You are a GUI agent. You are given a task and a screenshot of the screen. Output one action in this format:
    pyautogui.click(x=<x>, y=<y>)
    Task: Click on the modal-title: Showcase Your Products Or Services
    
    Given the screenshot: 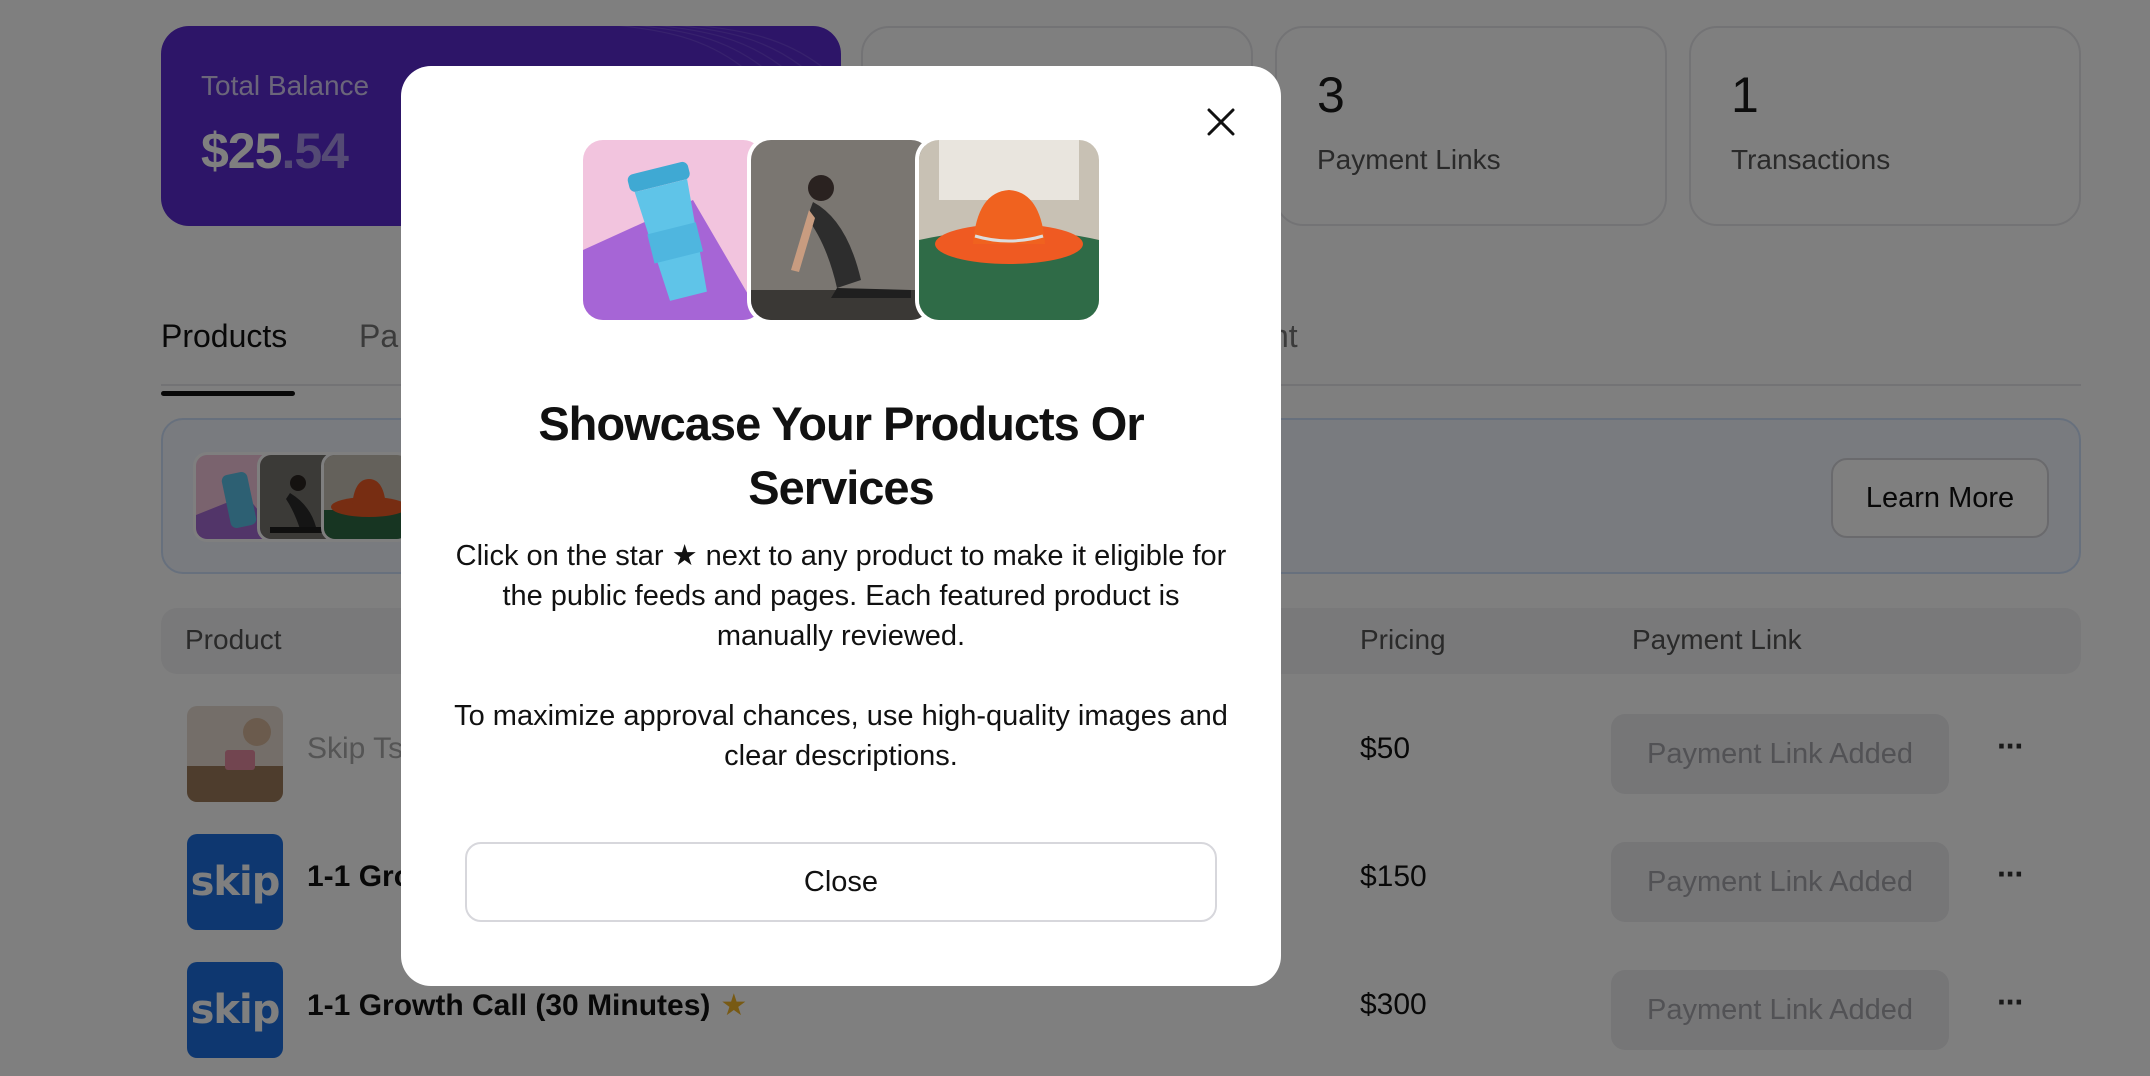 What is the action you would take?
    pyautogui.click(x=841, y=455)
    